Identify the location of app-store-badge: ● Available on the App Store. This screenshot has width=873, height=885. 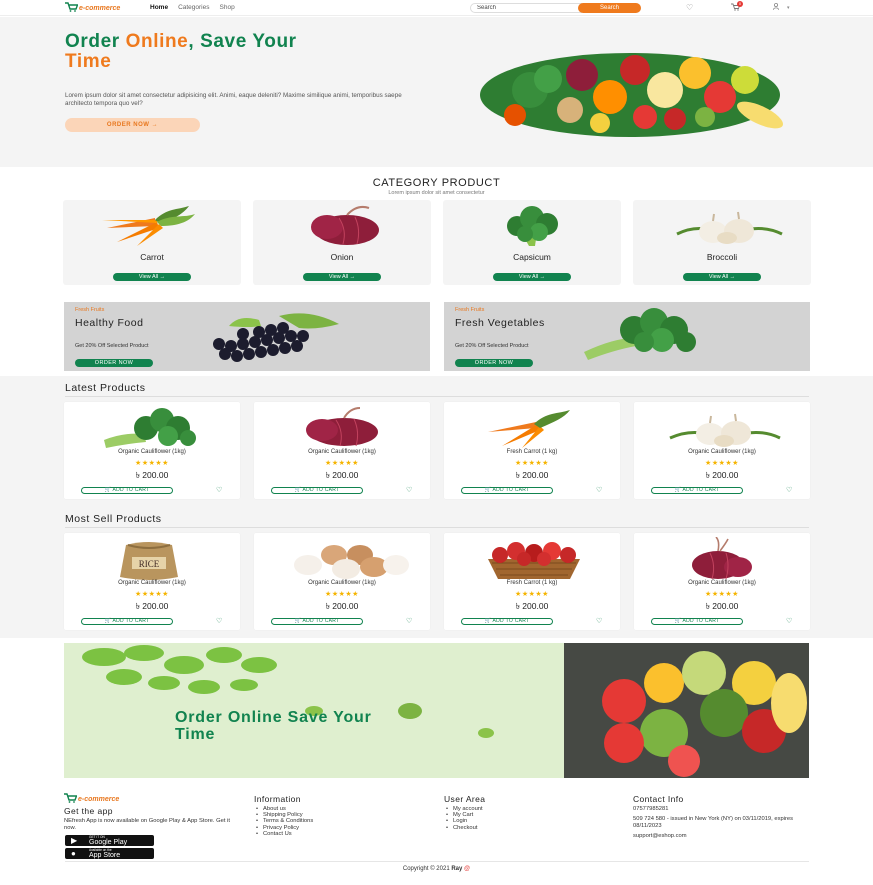
(109, 853).